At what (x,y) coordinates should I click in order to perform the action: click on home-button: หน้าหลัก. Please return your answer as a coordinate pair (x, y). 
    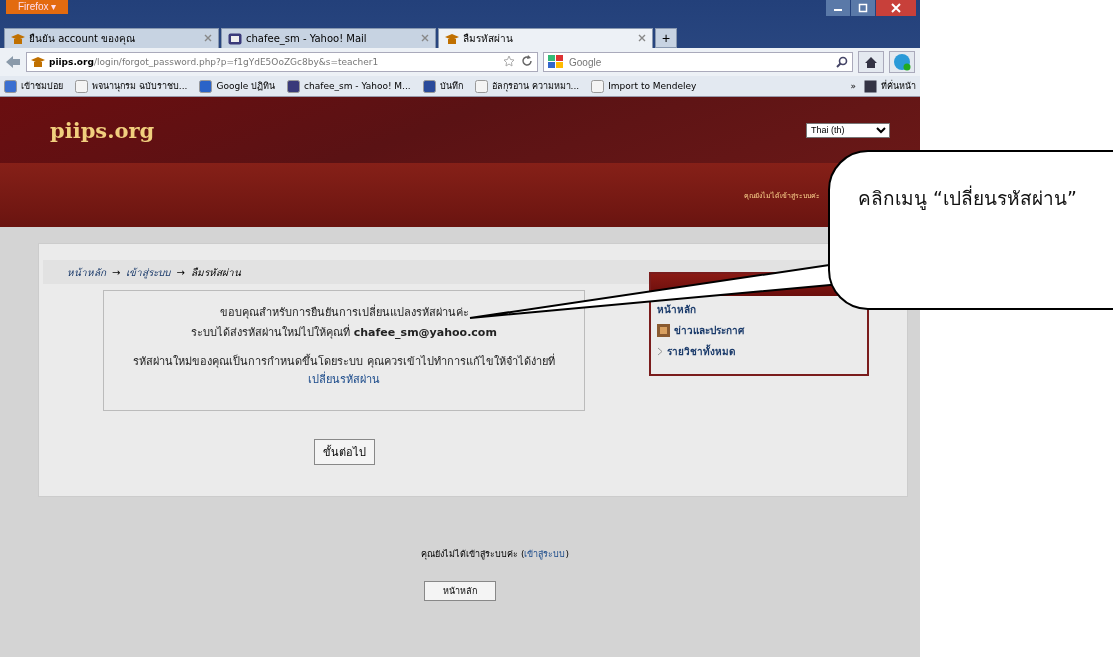
    Looking at the image, I should click on (460, 591).